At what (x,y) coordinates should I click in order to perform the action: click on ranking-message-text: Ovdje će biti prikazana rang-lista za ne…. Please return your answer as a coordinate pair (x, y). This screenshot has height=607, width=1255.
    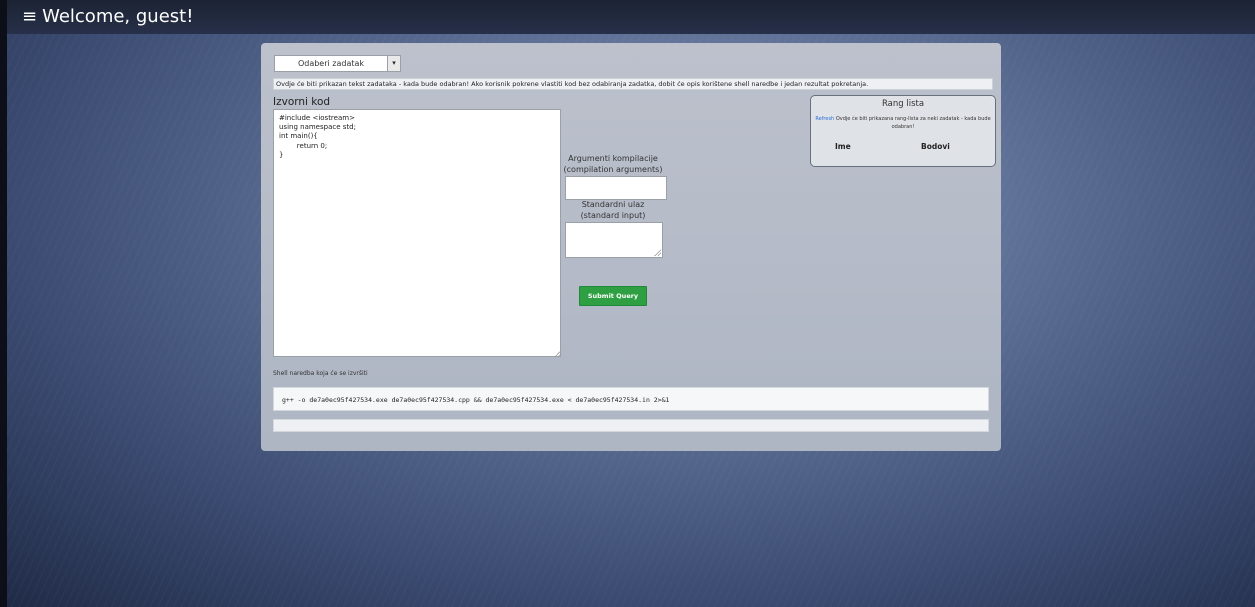
    Looking at the image, I should click on (913, 123).